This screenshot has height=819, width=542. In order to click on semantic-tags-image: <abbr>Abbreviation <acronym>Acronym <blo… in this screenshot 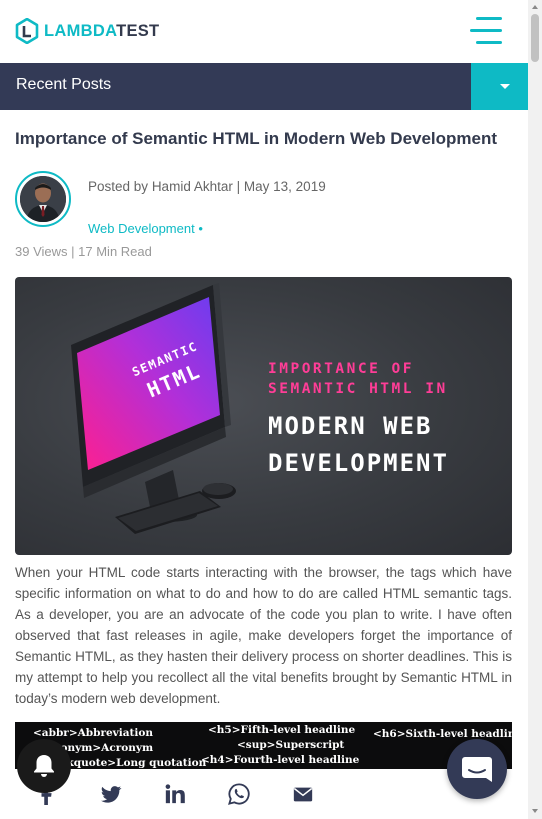, I will do `click(263, 745)`.